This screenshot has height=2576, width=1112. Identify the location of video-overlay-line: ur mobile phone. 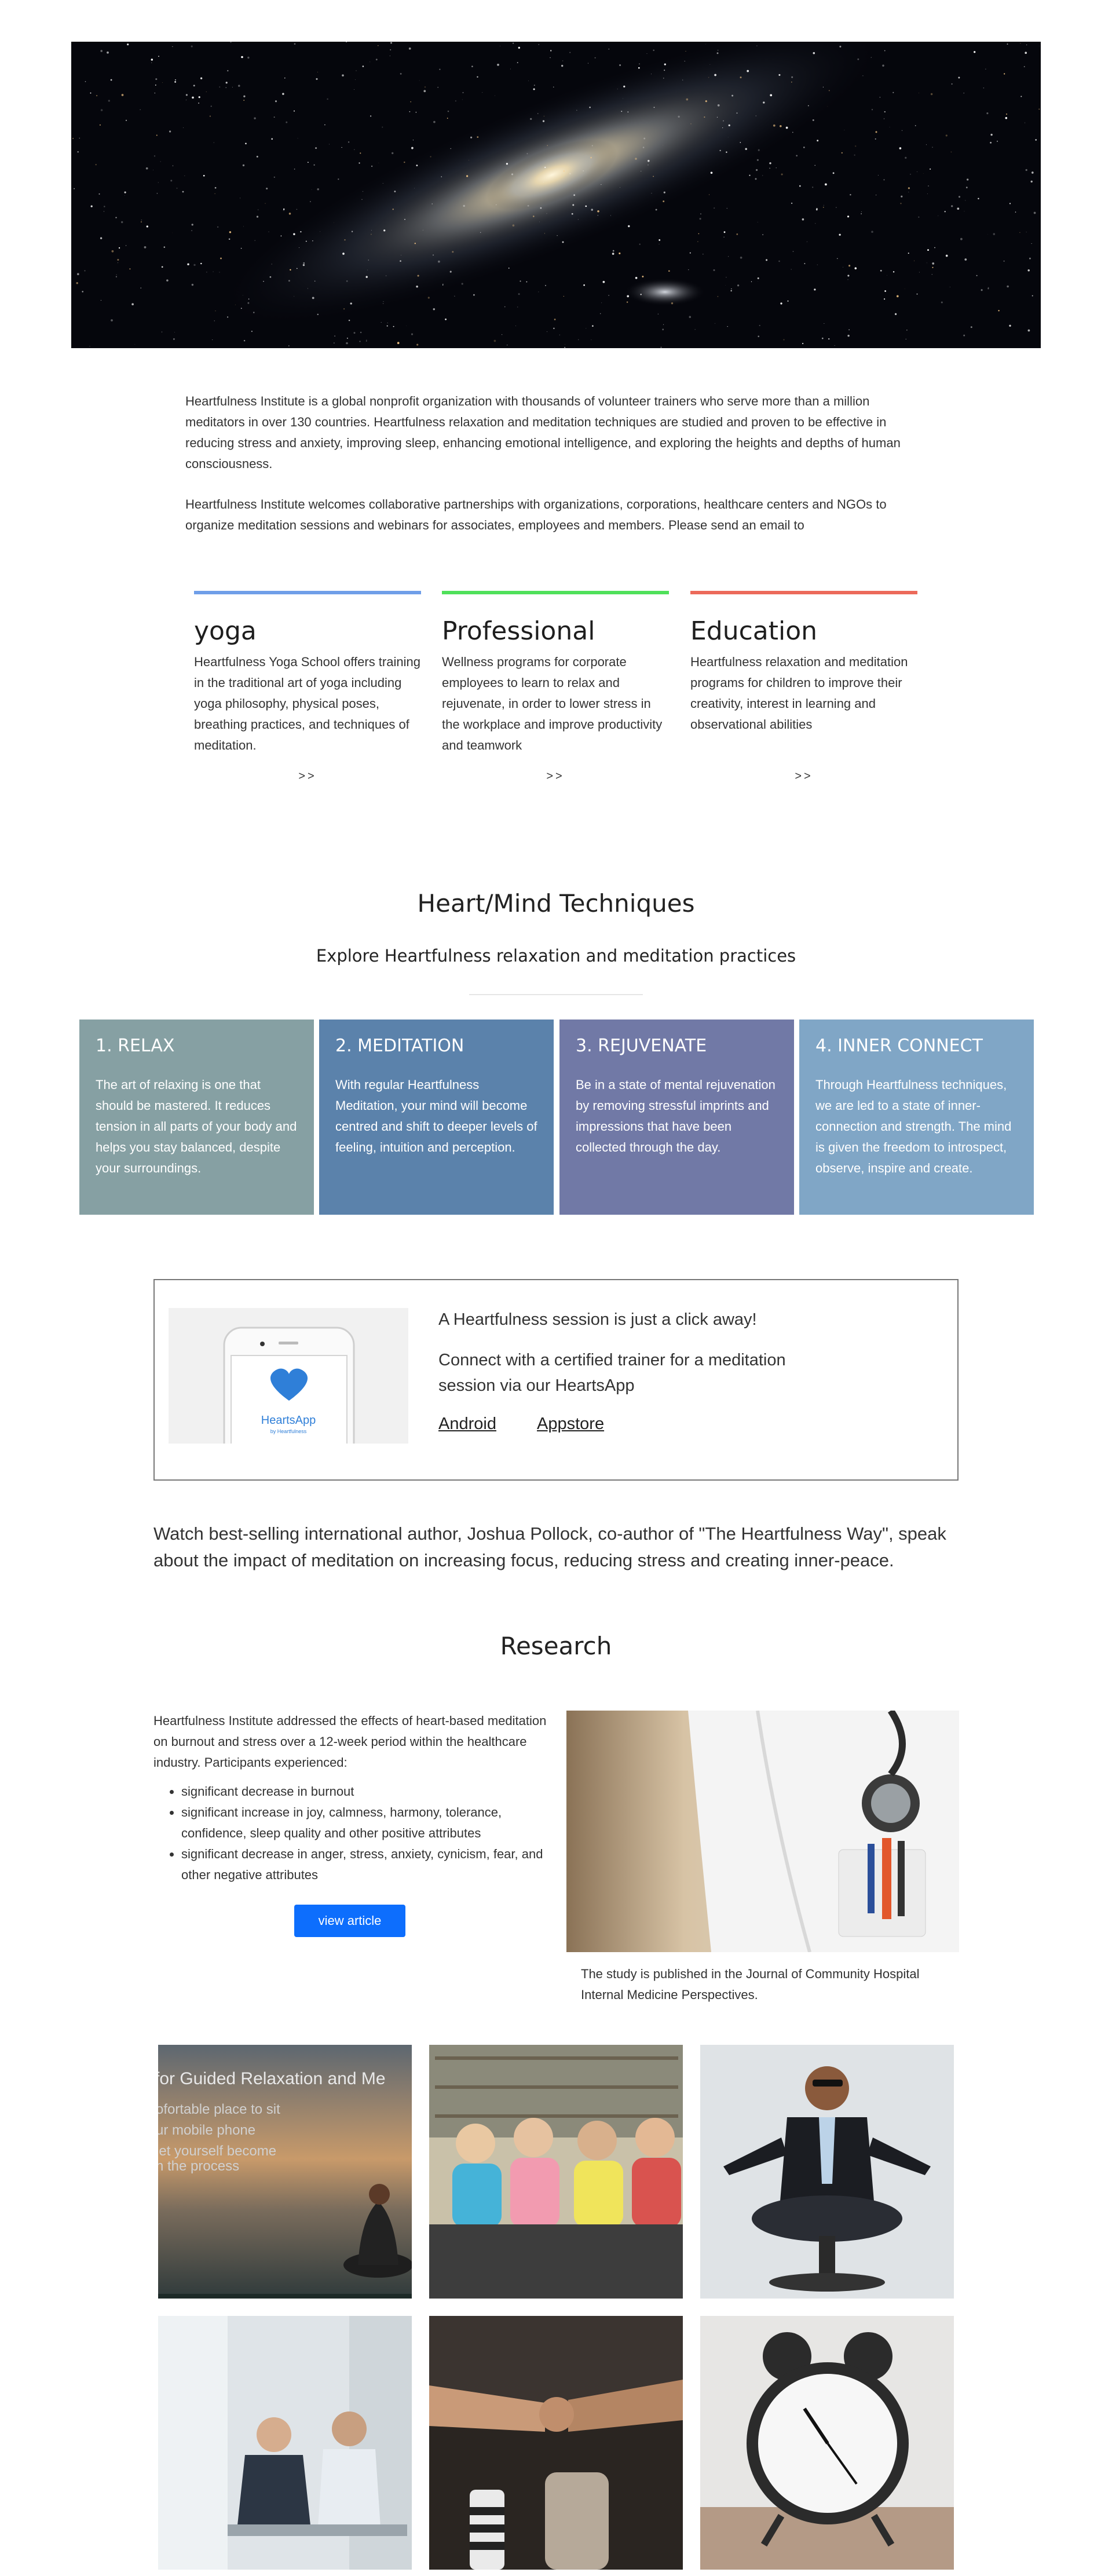
(207, 2130).